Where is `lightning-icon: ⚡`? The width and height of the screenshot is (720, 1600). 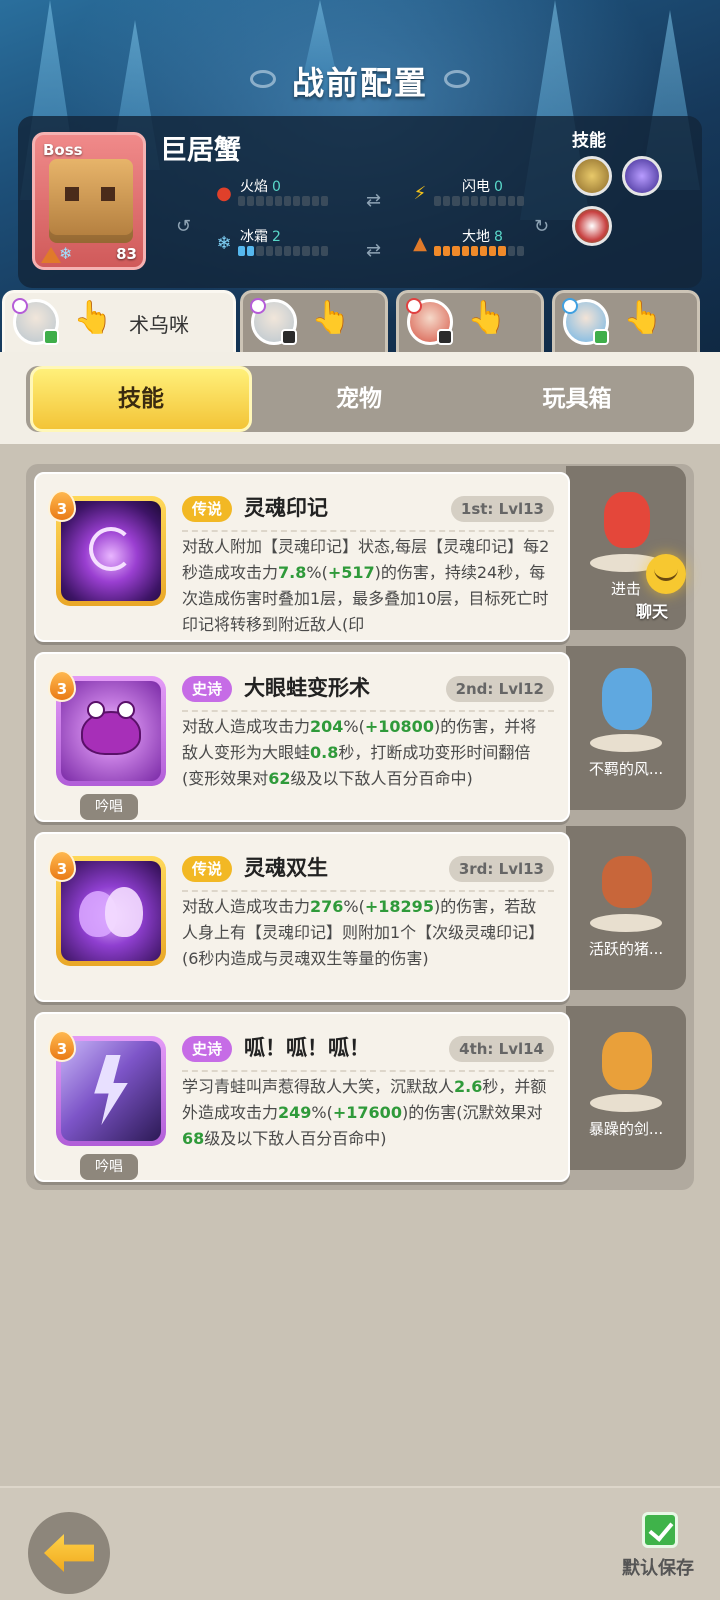 lightning-icon: ⚡ is located at coordinates (420, 193).